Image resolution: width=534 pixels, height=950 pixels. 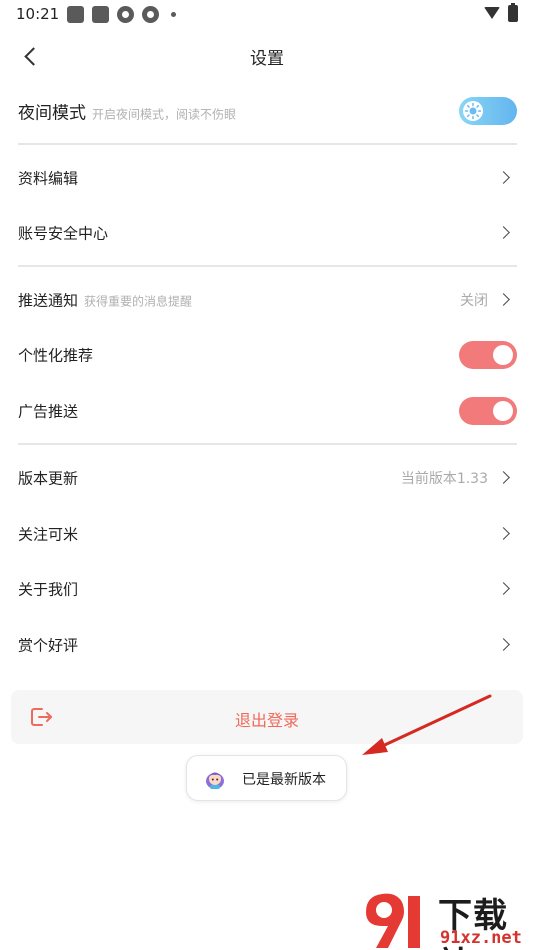 What do you see at coordinates (215, 780) in the screenshot?
I see `mascot-icon` at bounding box center [215, 780].